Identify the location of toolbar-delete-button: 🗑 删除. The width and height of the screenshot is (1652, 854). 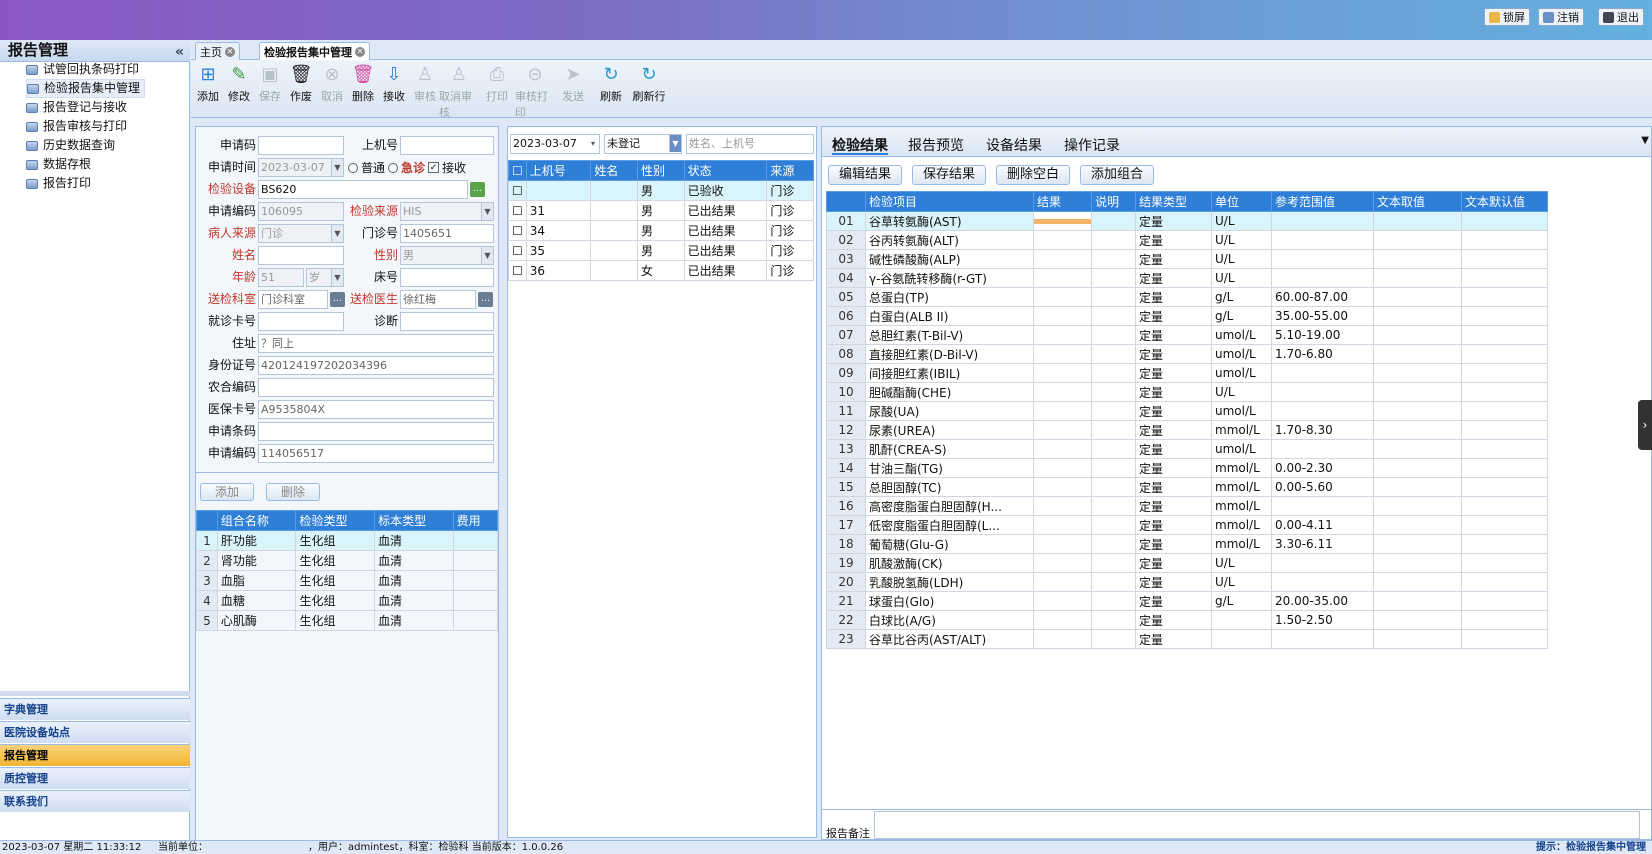
(363, 84).